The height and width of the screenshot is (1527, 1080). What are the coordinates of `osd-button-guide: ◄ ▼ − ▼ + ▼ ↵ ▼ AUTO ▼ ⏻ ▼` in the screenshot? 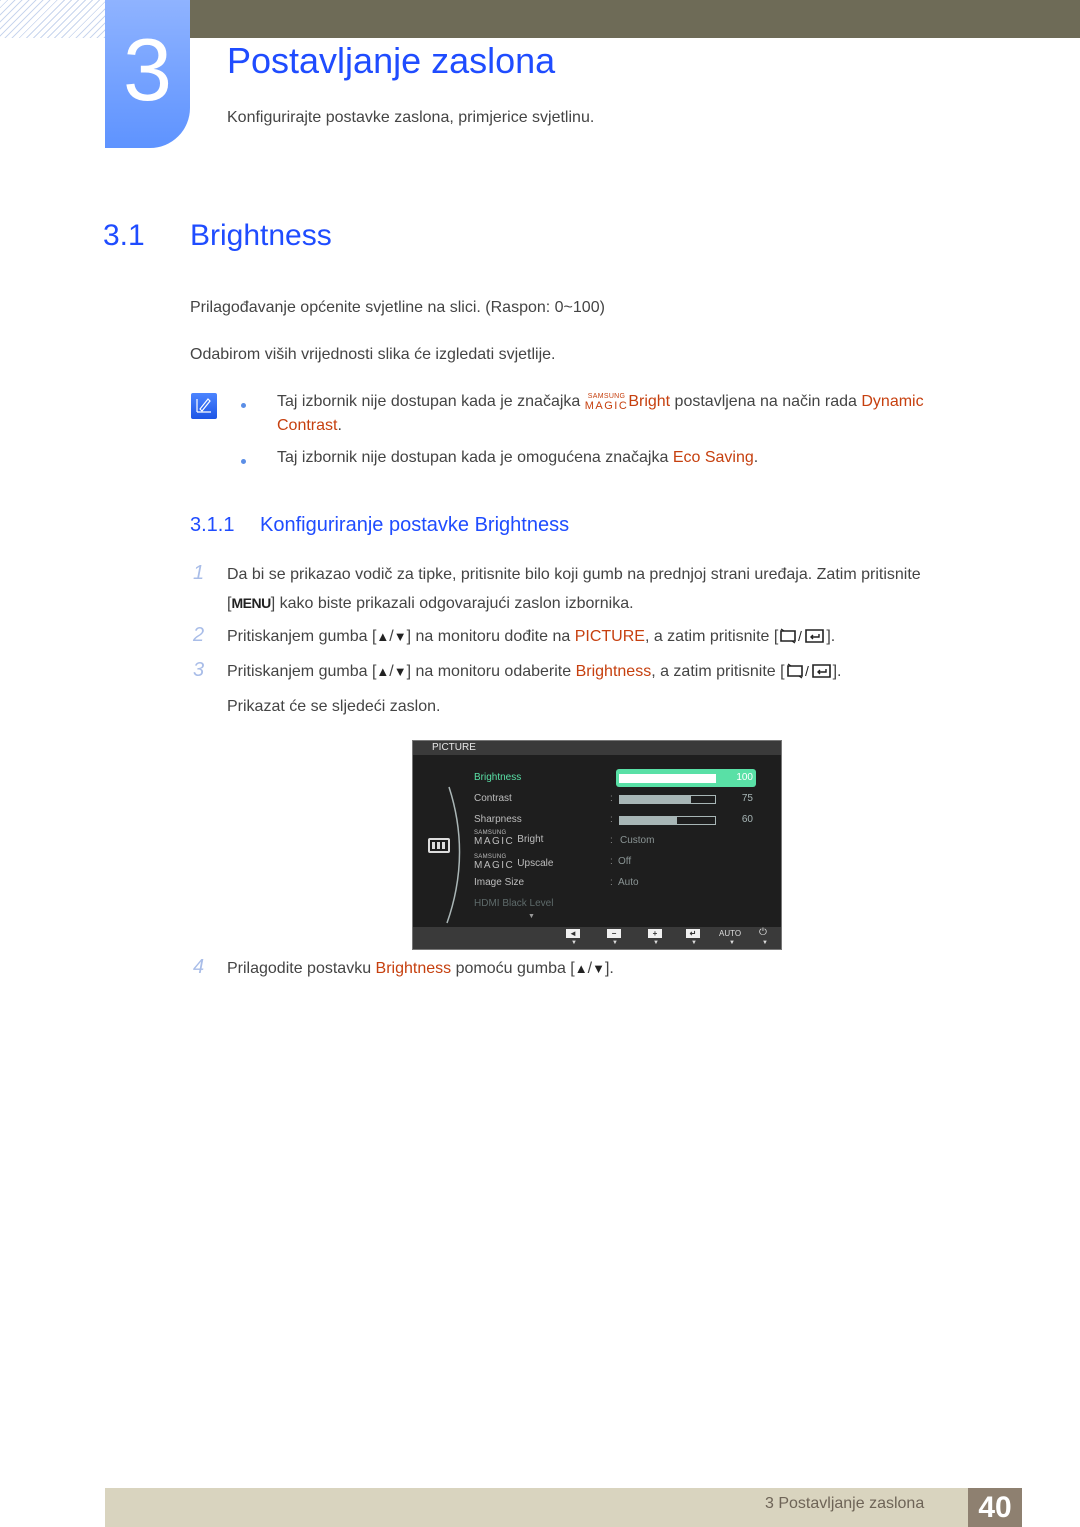 It's located at (597, 938).